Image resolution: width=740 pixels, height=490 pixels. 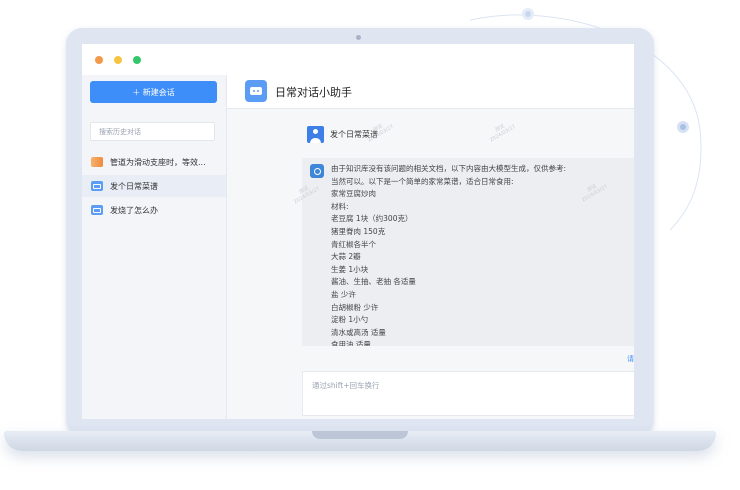 I want to click on answer-line: 生姜 1小块, so click(x=350, y=269).